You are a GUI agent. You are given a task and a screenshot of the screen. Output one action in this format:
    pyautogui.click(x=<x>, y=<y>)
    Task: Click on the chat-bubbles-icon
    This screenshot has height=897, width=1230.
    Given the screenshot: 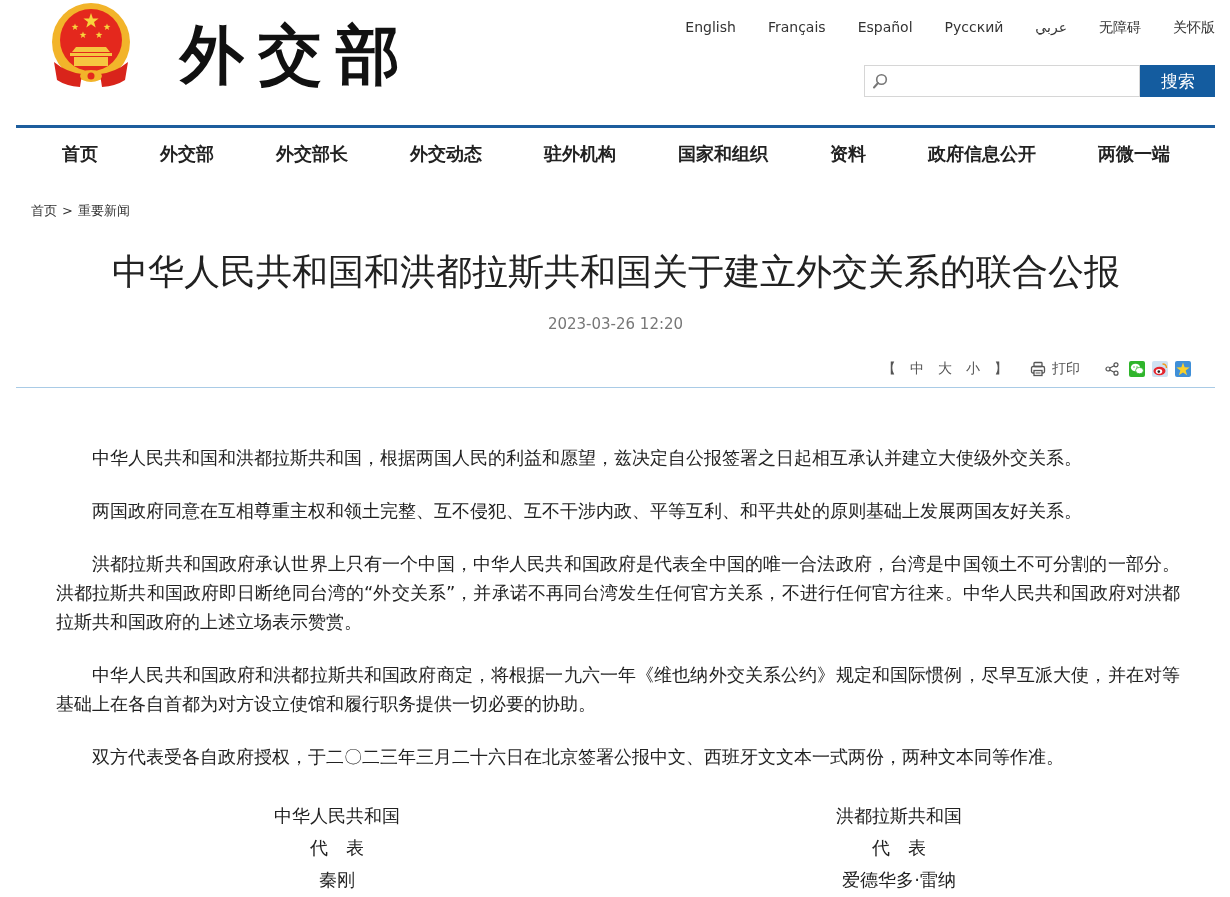 What is the action you would take?
    pyautogui.click(x=1137, y=369)
    